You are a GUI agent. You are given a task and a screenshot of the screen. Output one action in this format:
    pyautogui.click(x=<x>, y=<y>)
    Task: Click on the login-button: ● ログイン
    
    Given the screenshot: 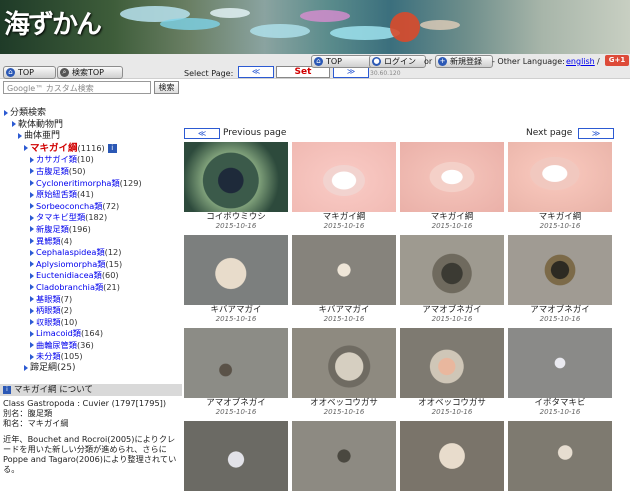 What is the action you would take?
    pyautogui.click(x=397, y=61)
    